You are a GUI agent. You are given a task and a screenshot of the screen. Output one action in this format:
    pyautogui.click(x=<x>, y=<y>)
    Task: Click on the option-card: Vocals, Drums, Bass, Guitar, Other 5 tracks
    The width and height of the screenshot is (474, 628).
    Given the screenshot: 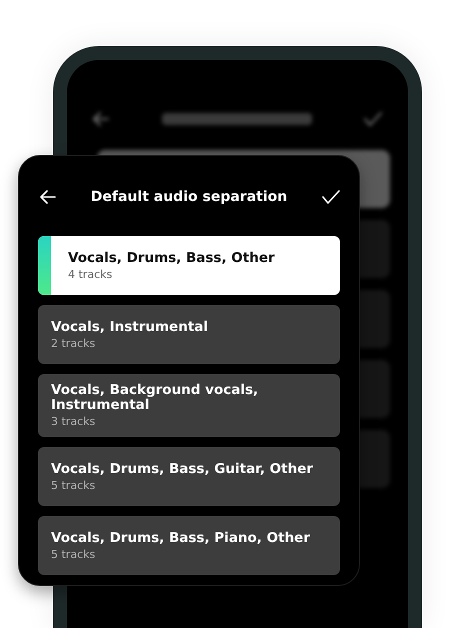 What is the action you would take?
    pyautogui.click(x=189, y=476)
    